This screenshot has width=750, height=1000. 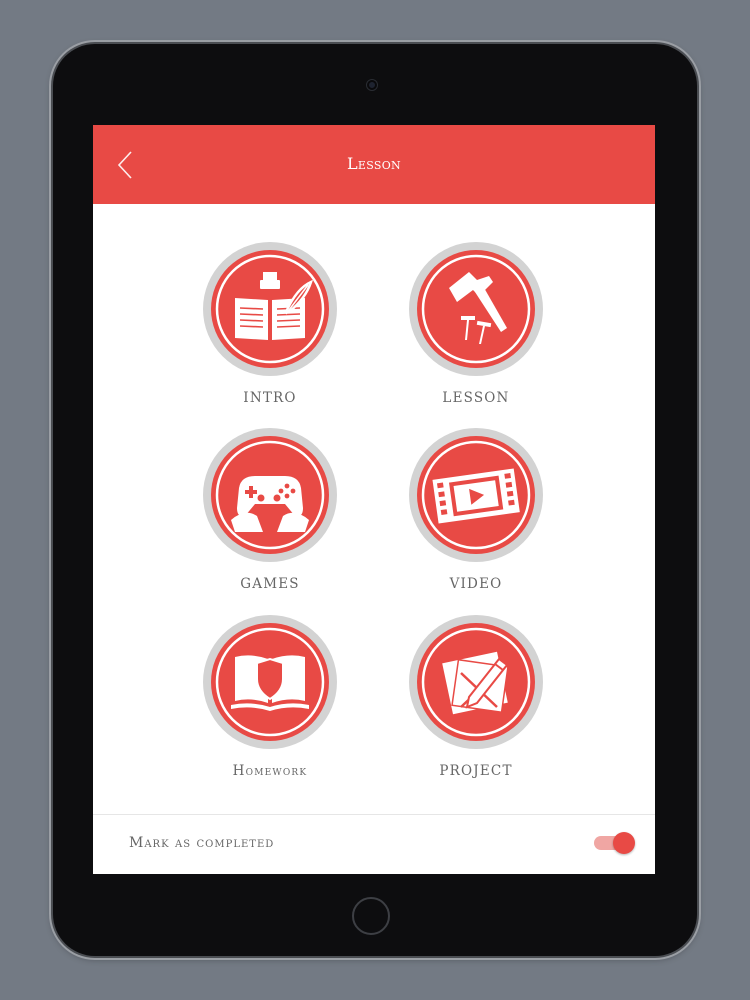 What do you see at coordinates (374, 844) in the screenshot?
I see `completion-bar: Mark as completed` at bounding box center [374, 844].